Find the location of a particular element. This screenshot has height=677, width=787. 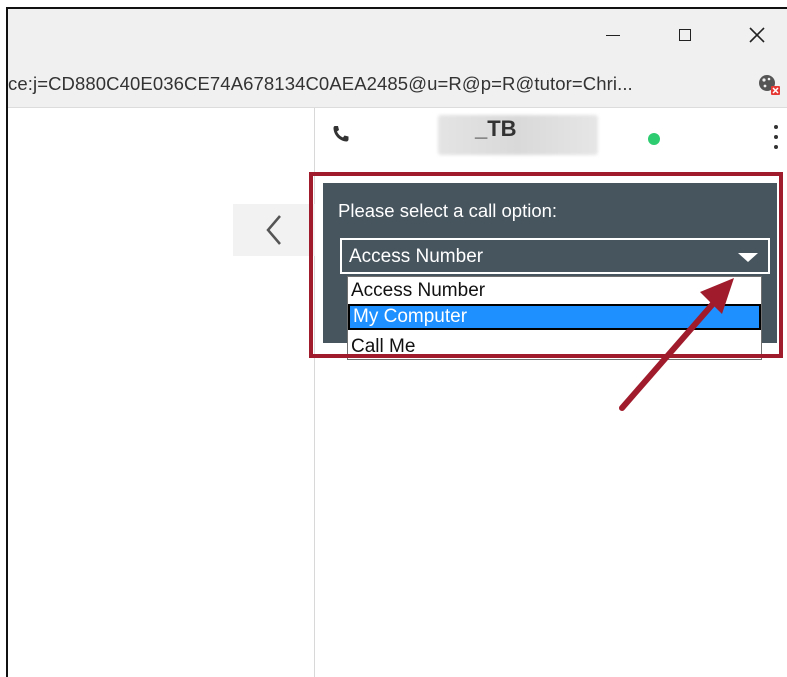

chevron-left-icon is located at coordinates (273, 230).